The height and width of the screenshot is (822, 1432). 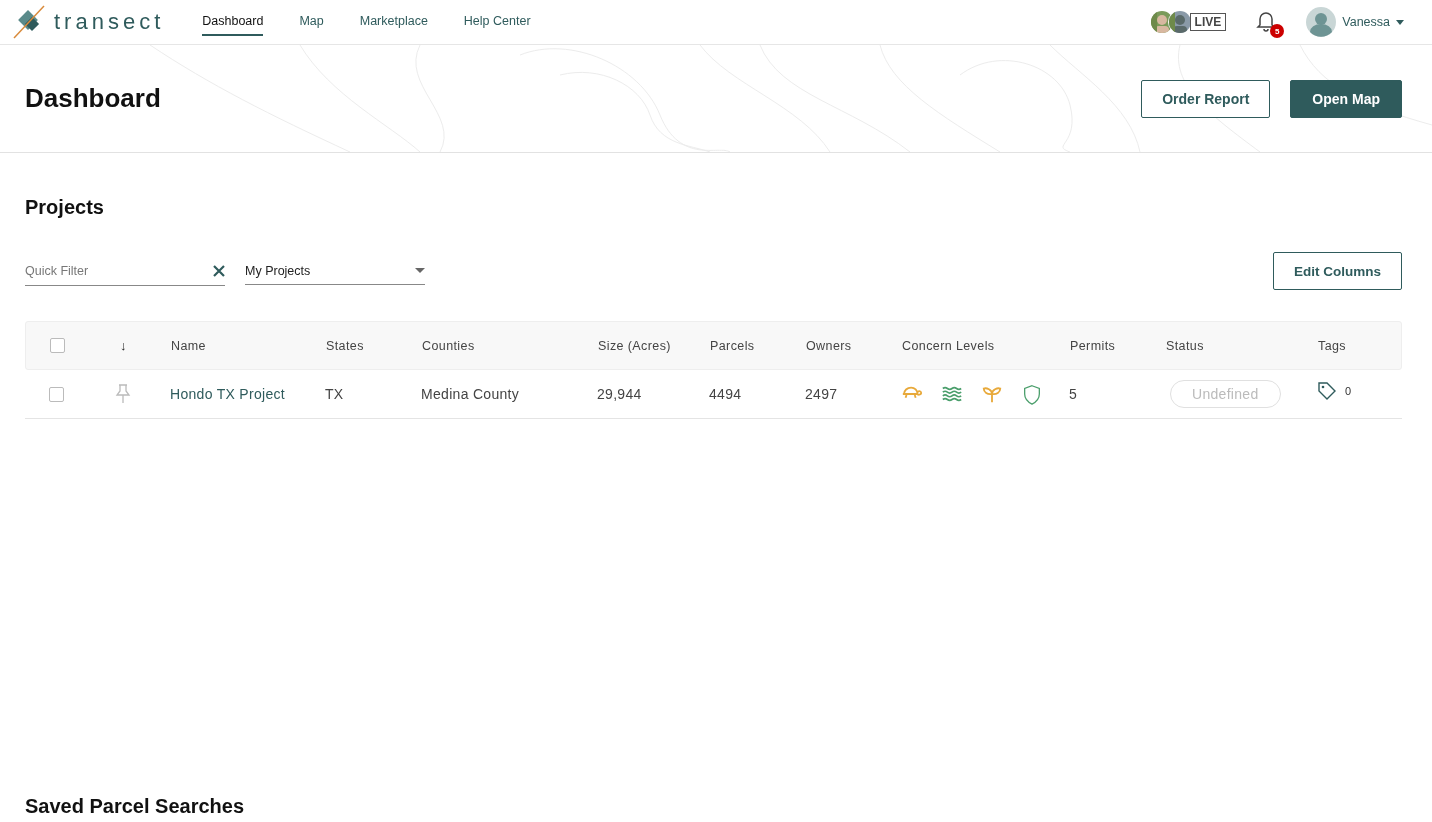 I want to click on column-header: Owners, so click(x=829, y=345).